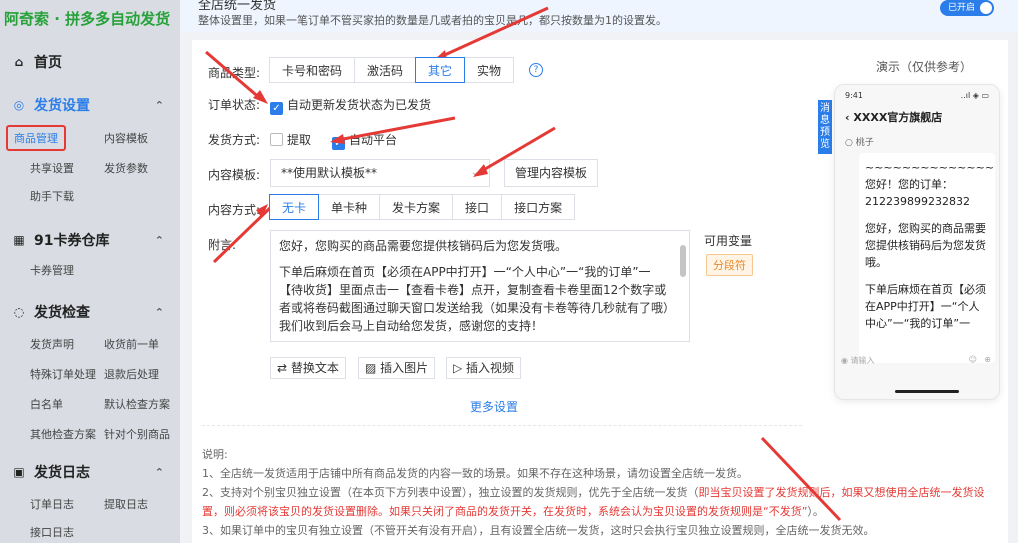 Image resolution: width=1018 pixels, height=543 pixels. What do you see at coordinates (63, 434) in the screenshot?
I see `sidebar-item-other-check: 其他检查方案` at bounding box center [63, 434].